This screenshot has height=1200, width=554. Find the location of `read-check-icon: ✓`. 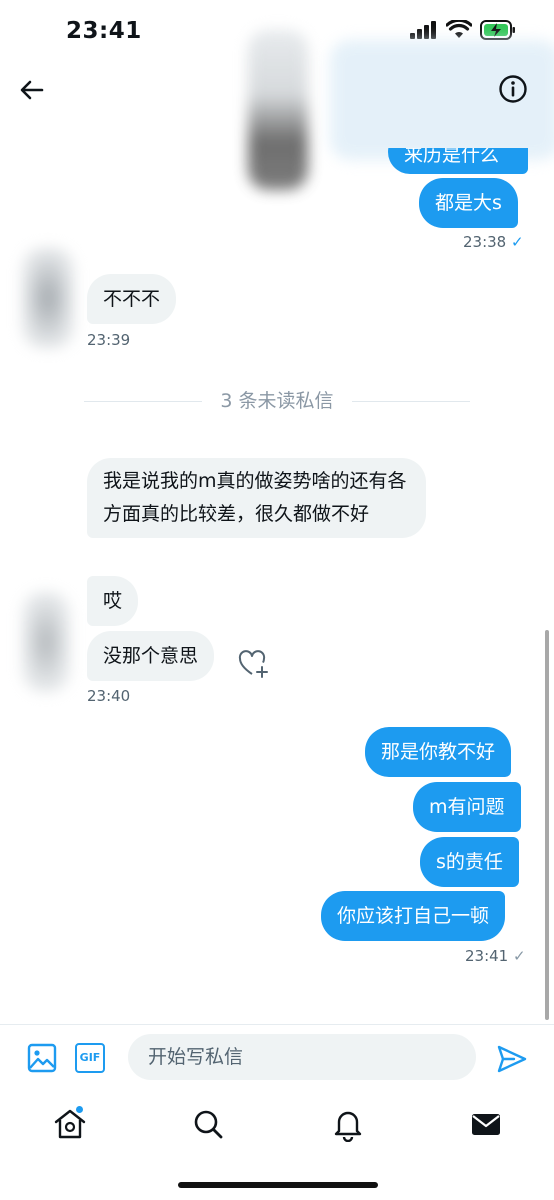

read-check-icon: ✓ is located at coordinates (517, 242).